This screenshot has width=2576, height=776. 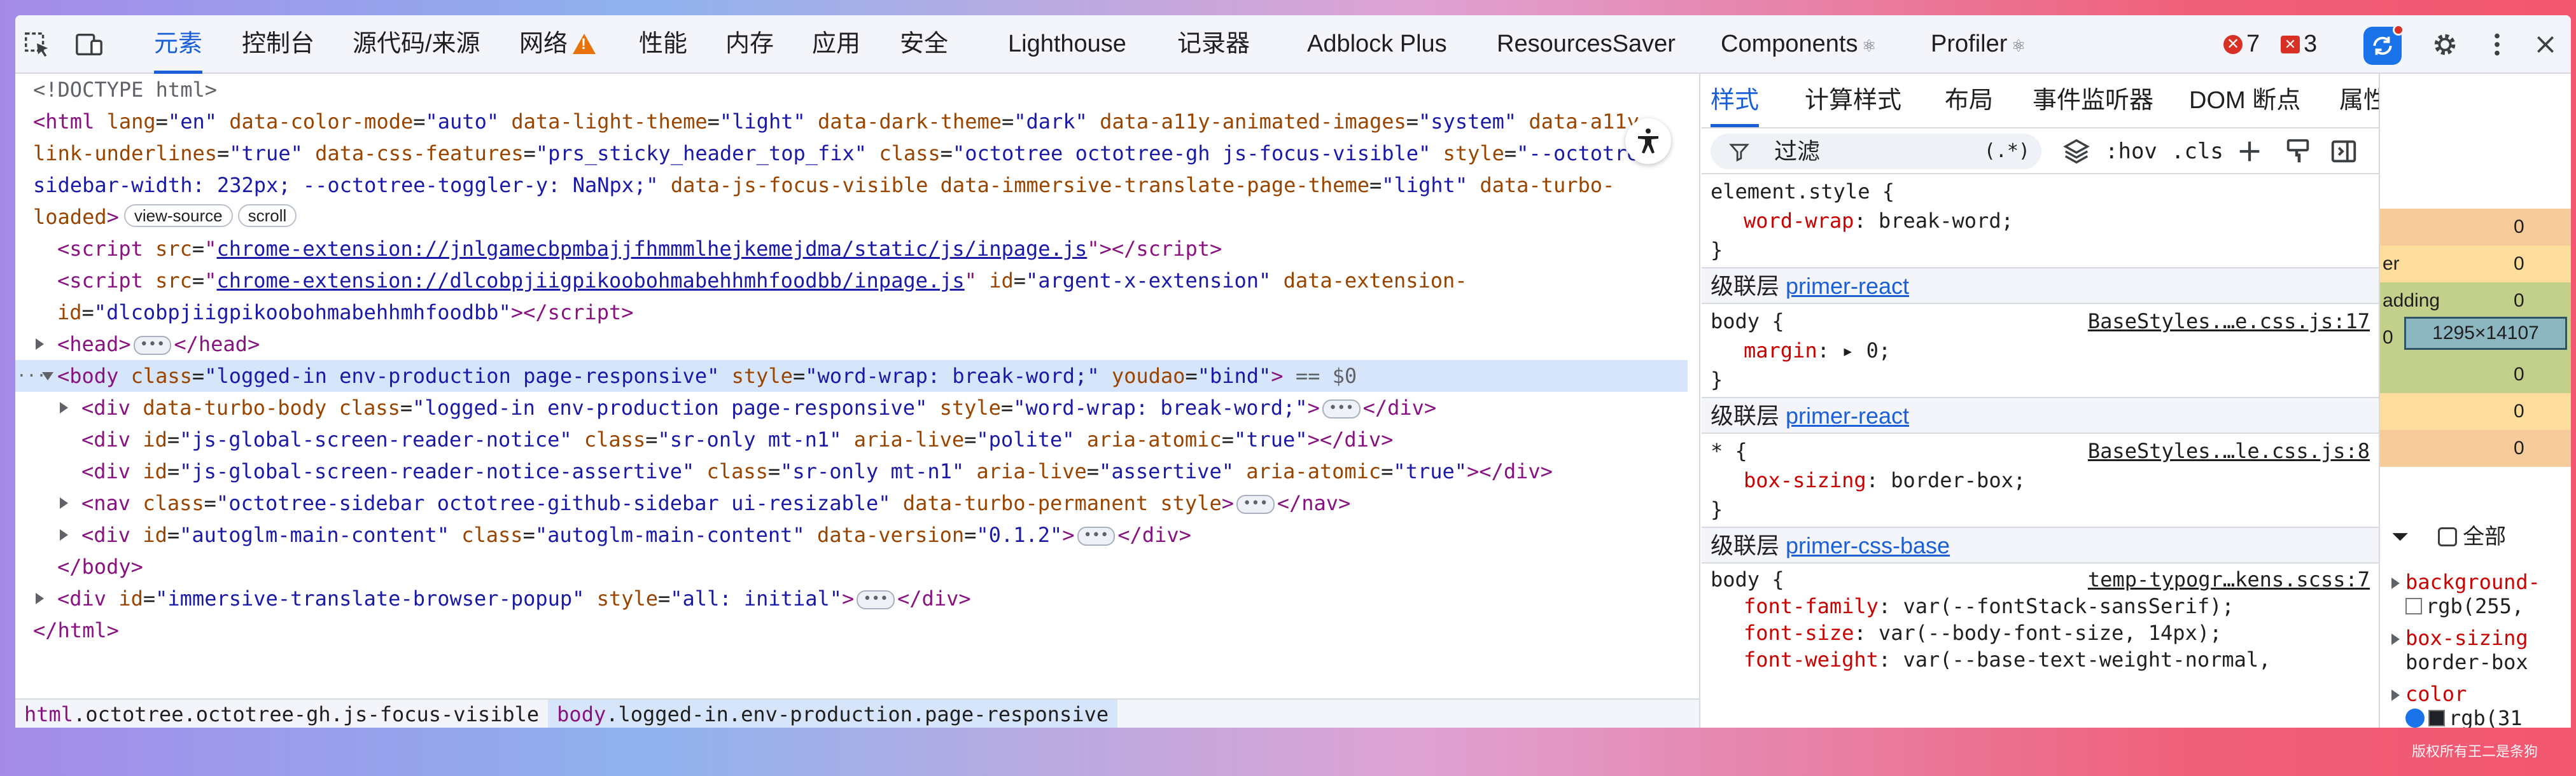 What do you see at coordinates (860, 90) in the screenshot?
I see `dom-node-doctype: <!DOCTYPE html>` at bounding box center [860, 90].